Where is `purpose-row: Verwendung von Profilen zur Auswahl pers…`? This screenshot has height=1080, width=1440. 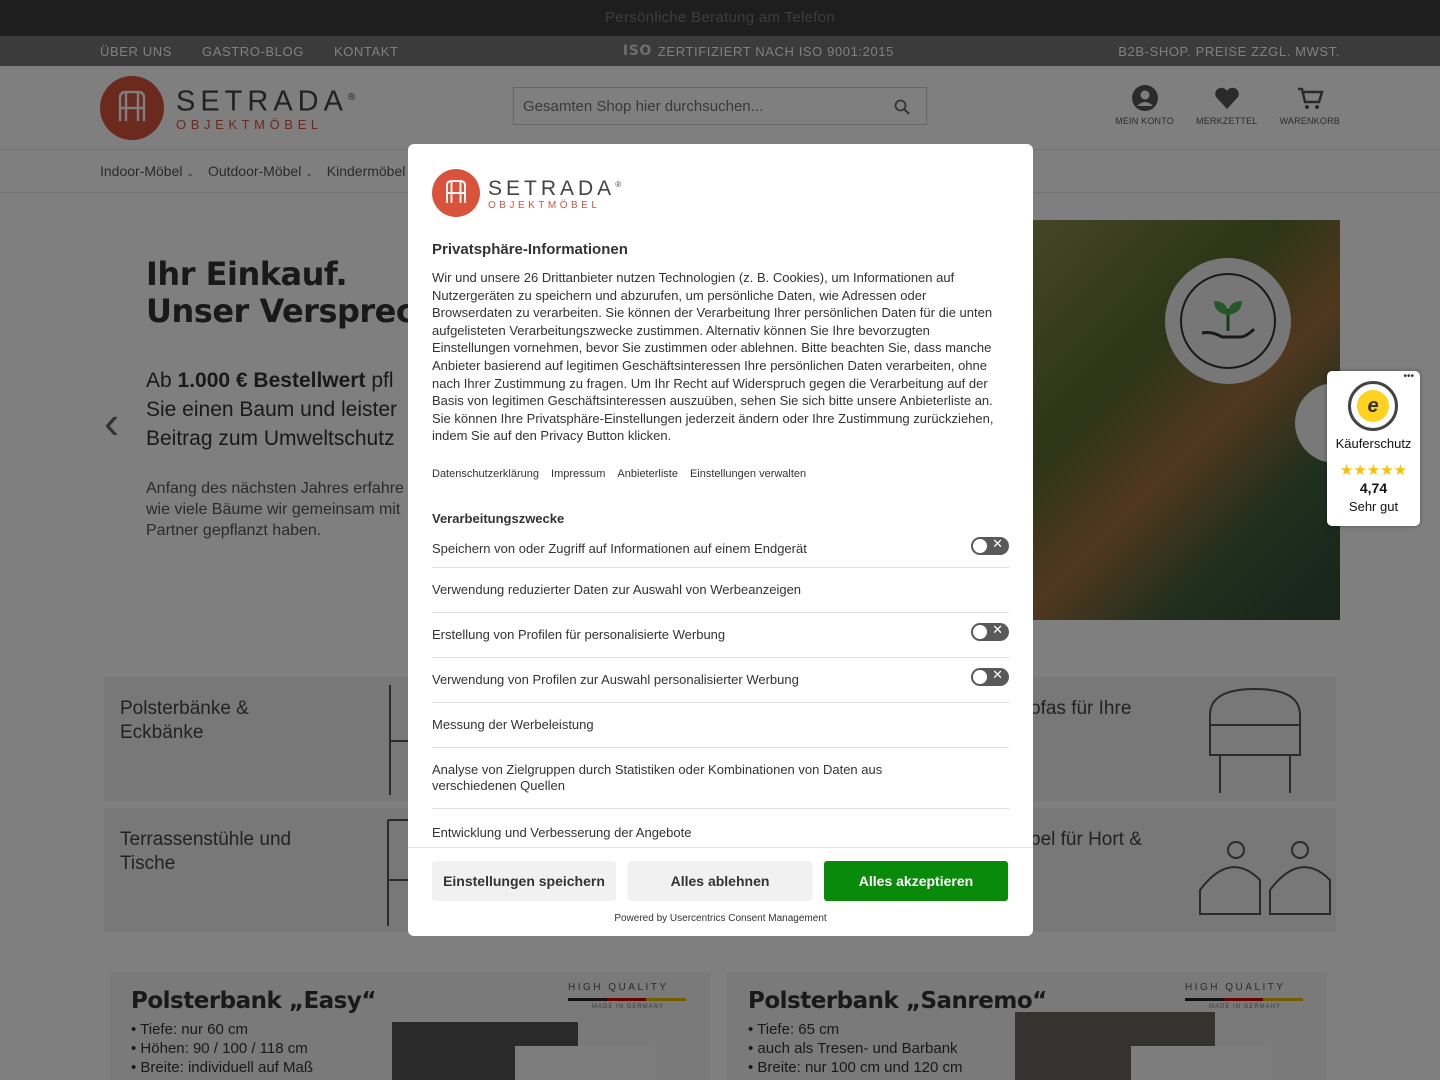 purpose-row: Verwendung von Profilen zur Auswahl pers… is located at coordinates (720, 680).